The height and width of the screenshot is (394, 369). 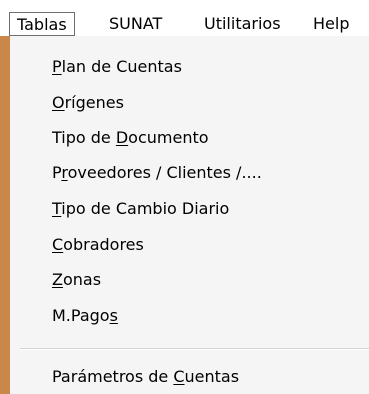 I want to click on menu-item-text-pre: Parámetros de, so click(x=113, y=376).